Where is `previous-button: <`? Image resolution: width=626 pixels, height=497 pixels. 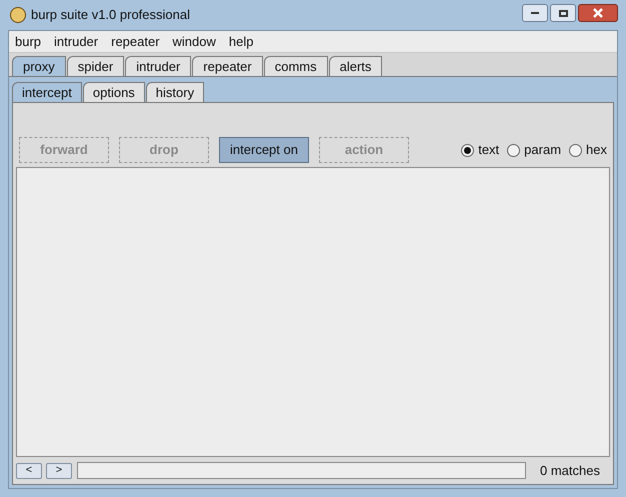
previous-button: < is located at coordinates (29, 470).